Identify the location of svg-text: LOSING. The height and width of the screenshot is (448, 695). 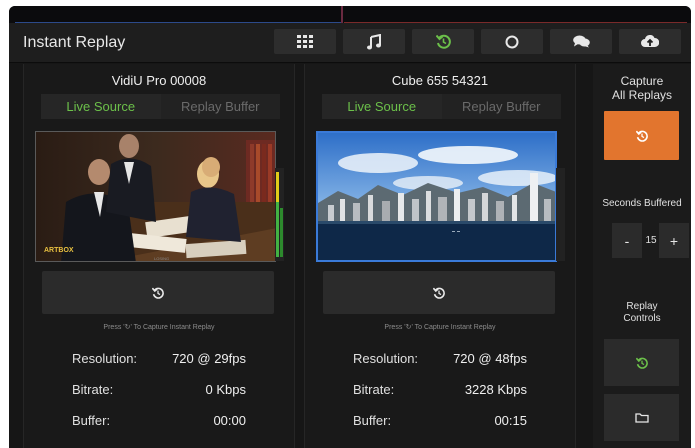
(161, 258).